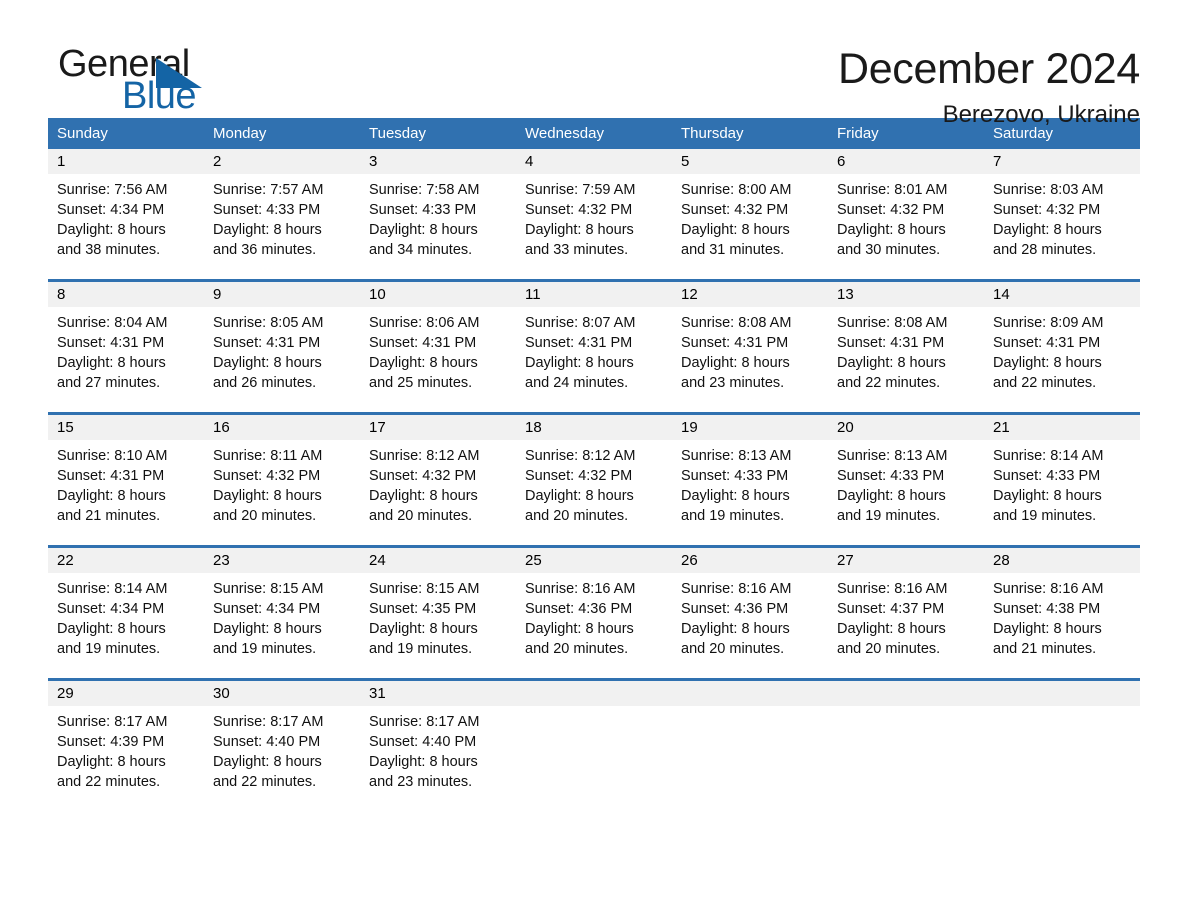  What do you see at coordinates (282, 427) in the screenshot?
I see `day-number: 16` at bounding box center [282, 427].